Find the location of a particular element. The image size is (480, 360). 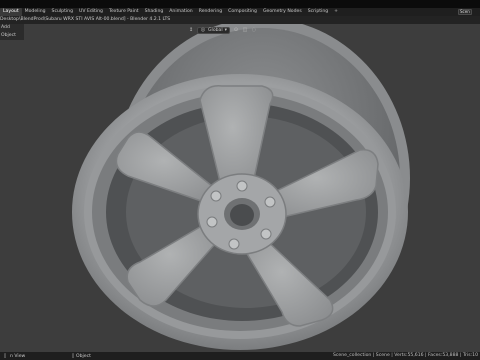

tab-scripting: Scripting is located at coordinates (318, 12).